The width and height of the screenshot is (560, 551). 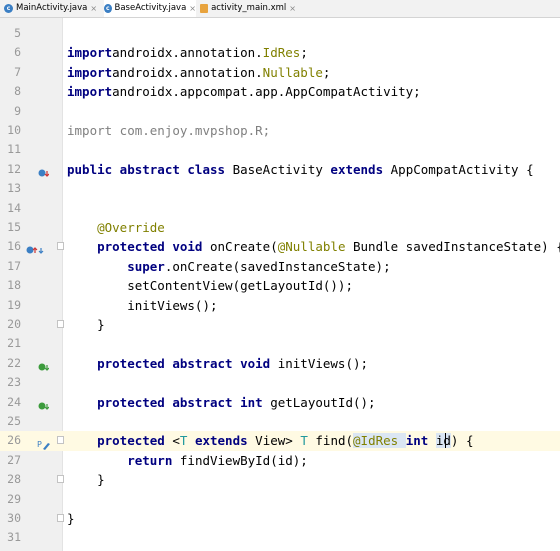 I want to click on tab-label: BaseActivity.java, so click(x=150, y=8).